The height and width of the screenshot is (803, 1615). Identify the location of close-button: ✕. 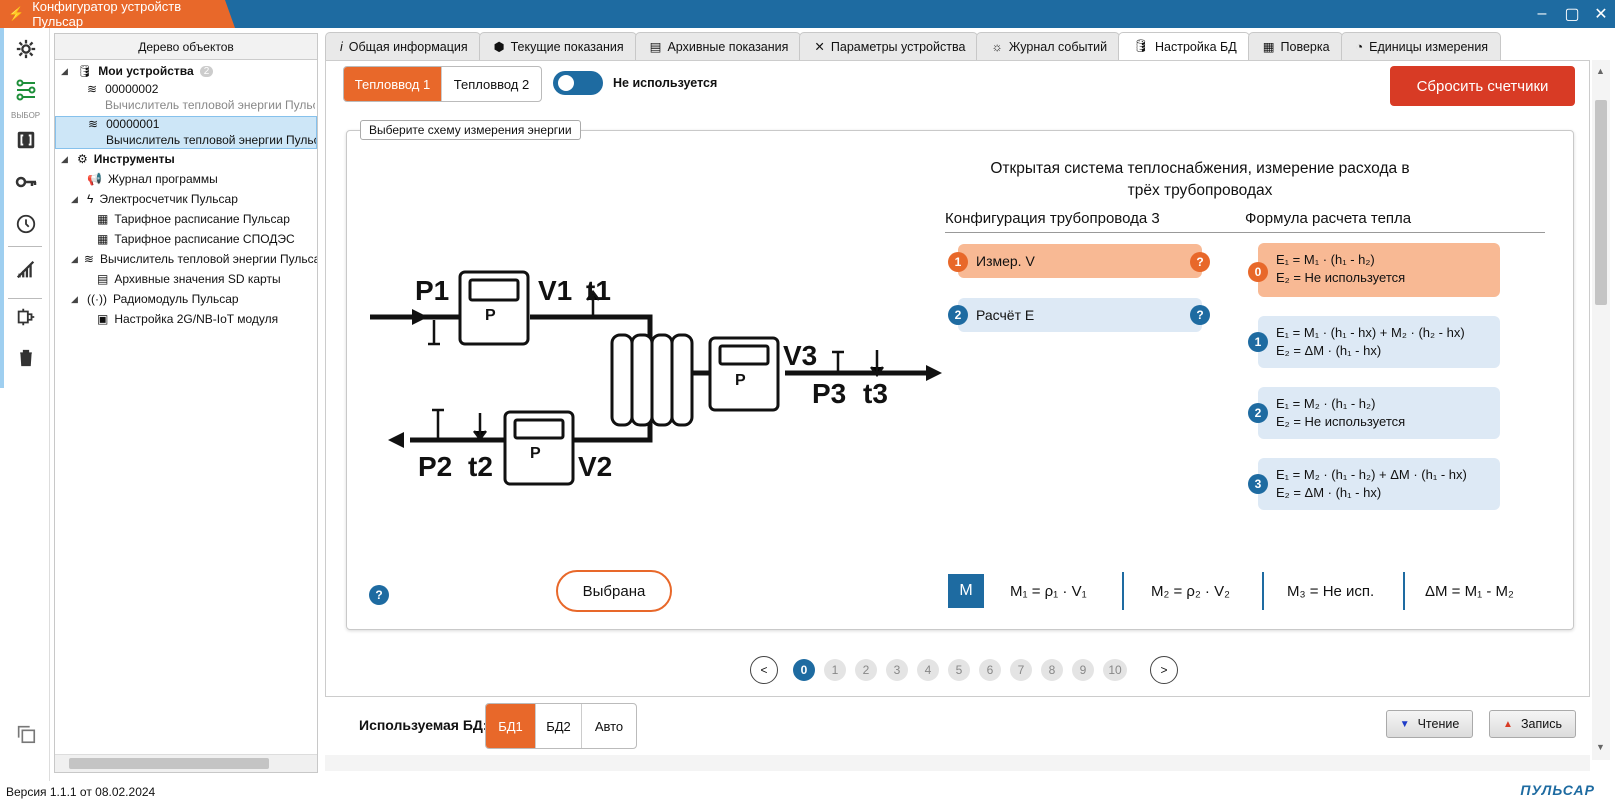
(1600, 14).